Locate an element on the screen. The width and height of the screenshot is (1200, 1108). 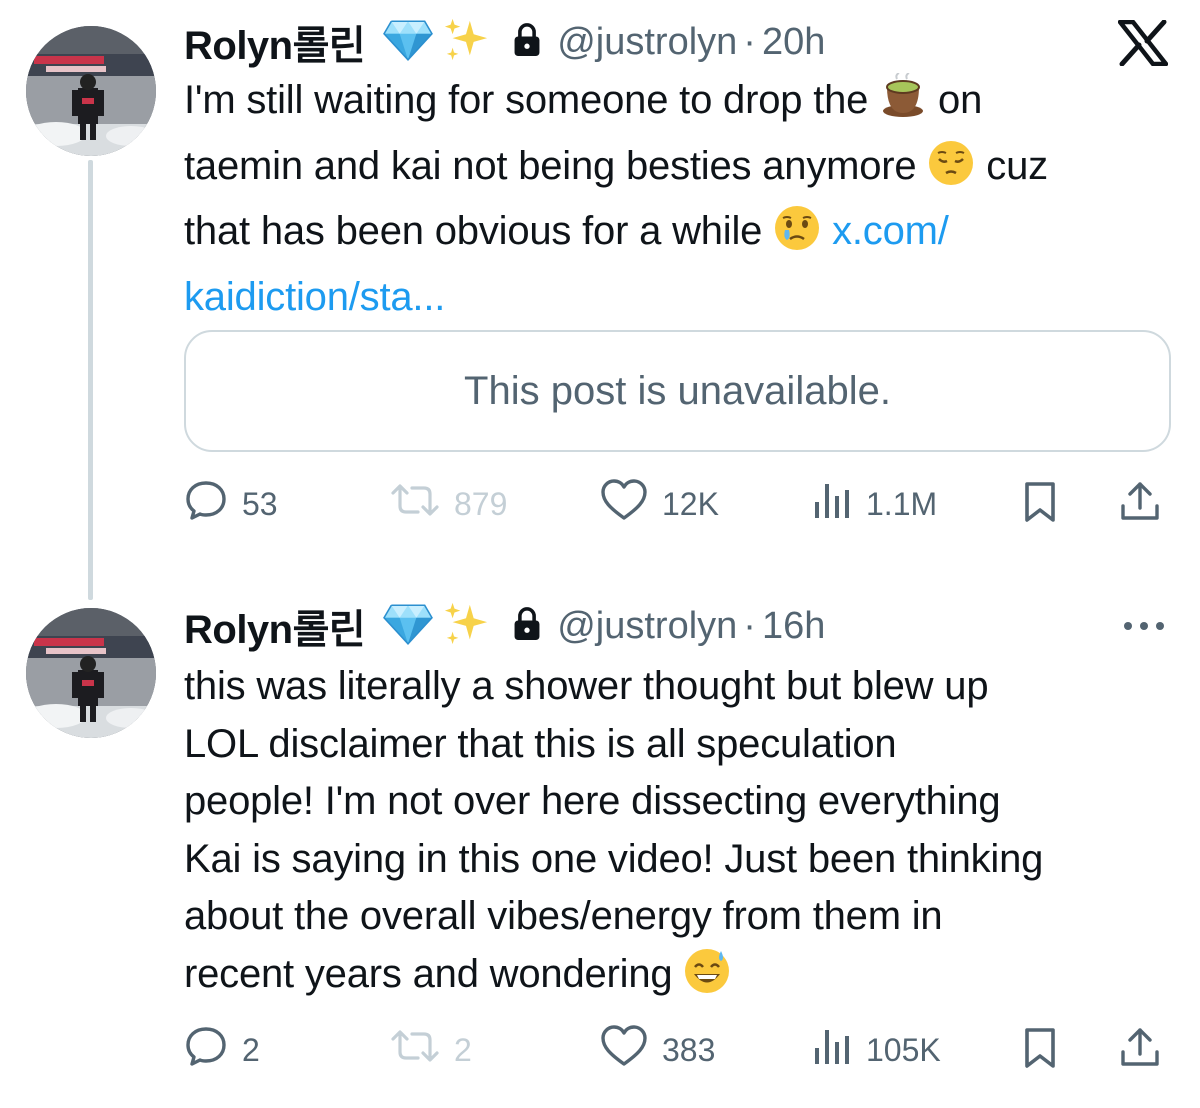
author-name: Rolyn롤린 is located at coordinates (275, 626).